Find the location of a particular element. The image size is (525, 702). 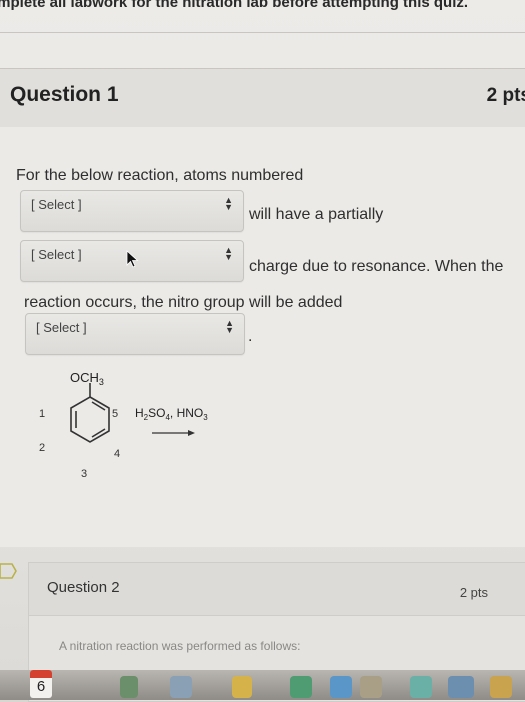

numbers-icon is located at coordinates (421, 687).